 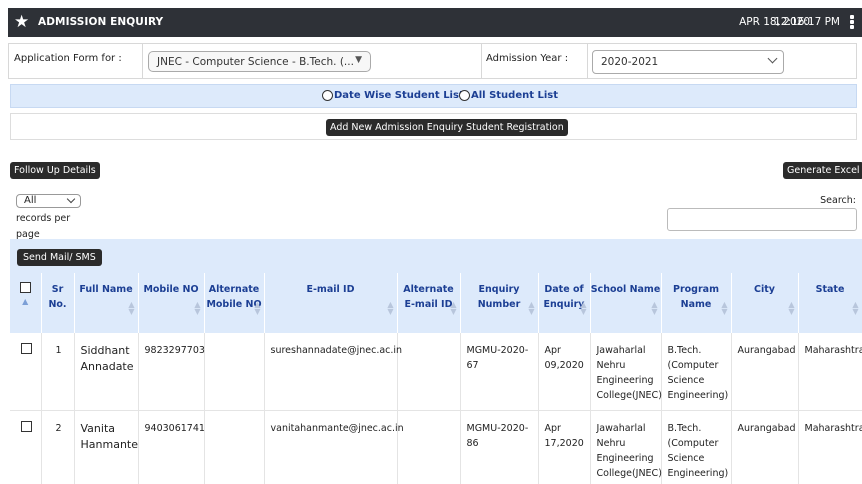 I want to click on admission-year-select: 2020-2021, so click(x=688, y=62).